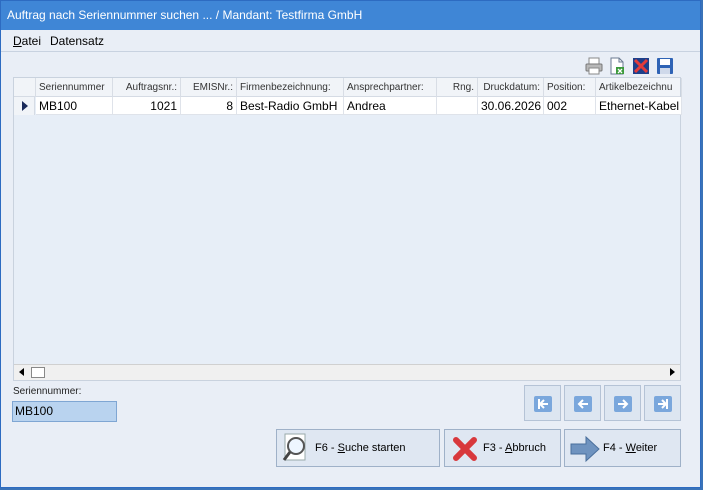 The width and height of the screenshot is (703, 490). Describe the element at coordinates (350, 41) in the screenshot. I see `menu-bar: Datei Datensatz` at that location.